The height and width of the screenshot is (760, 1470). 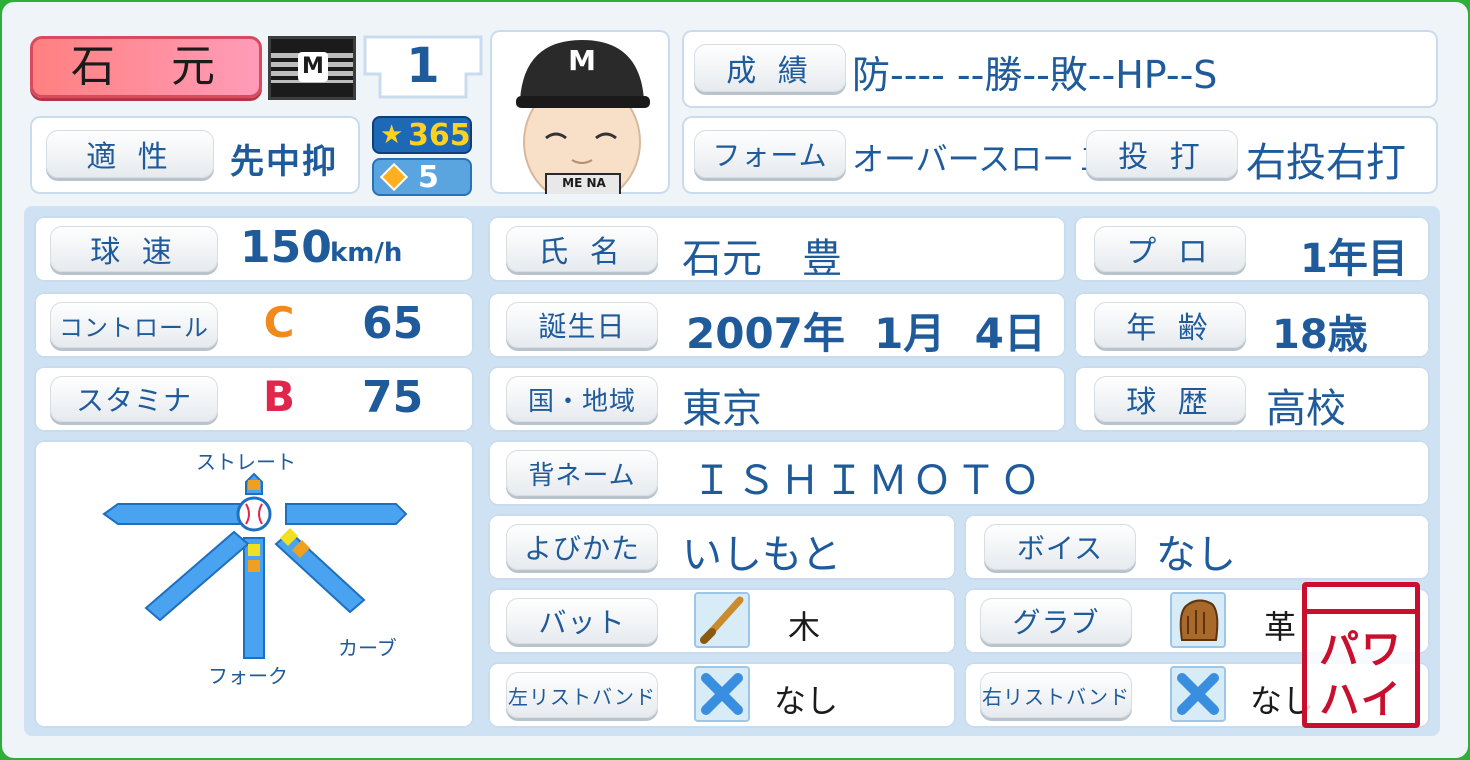 I want to click on pro-value: 1年目, so click(x=1354, y=259).